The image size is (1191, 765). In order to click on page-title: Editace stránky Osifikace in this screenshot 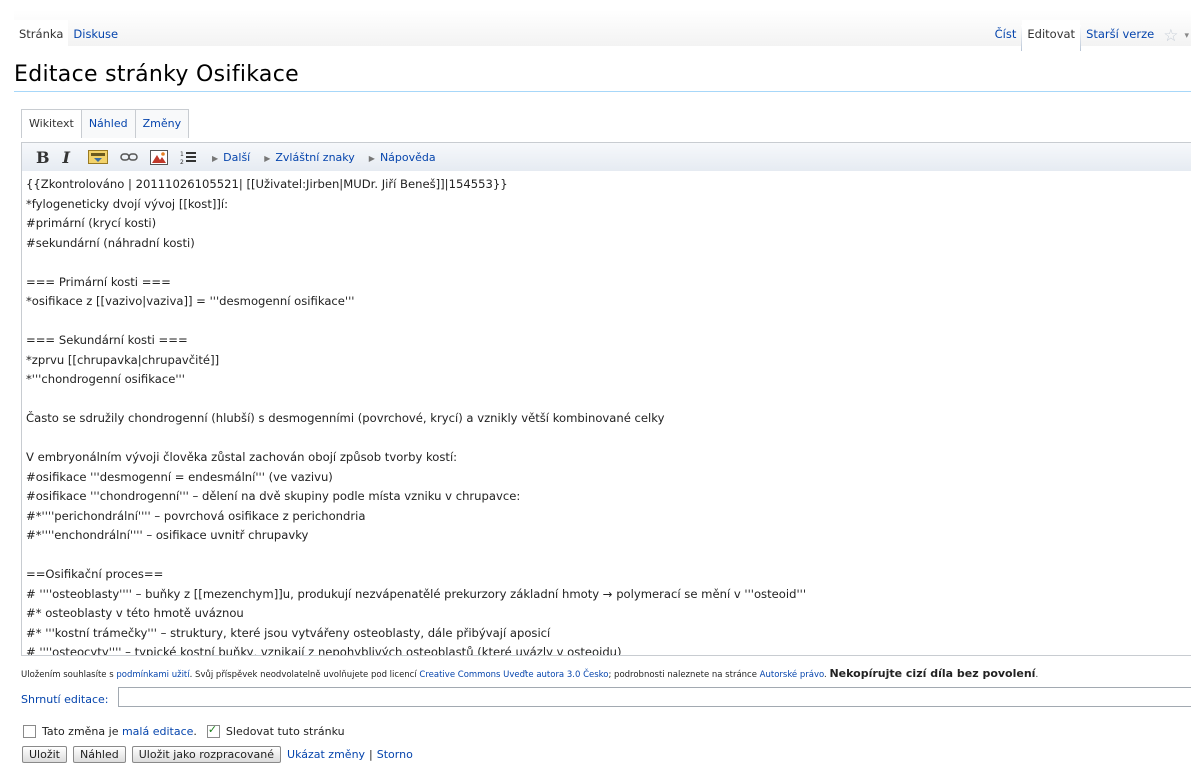, I will do `click(156, 74)`.